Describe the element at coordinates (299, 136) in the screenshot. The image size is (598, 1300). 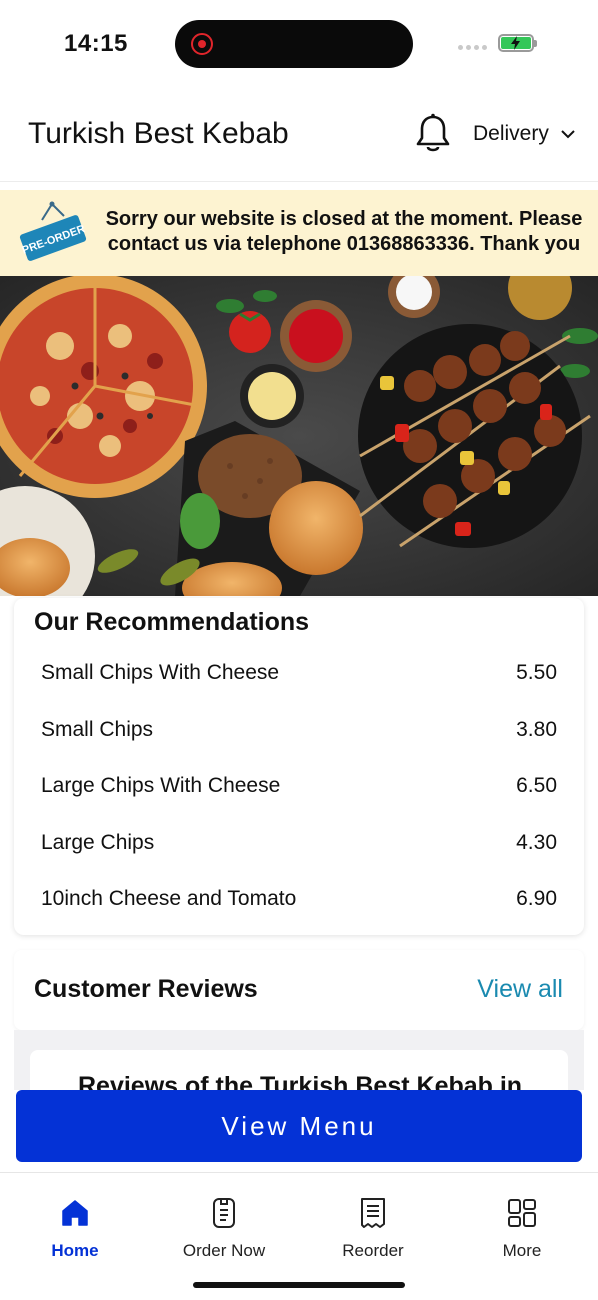
I see `app-header: Turkish Best Kebab Delivery` at that location.